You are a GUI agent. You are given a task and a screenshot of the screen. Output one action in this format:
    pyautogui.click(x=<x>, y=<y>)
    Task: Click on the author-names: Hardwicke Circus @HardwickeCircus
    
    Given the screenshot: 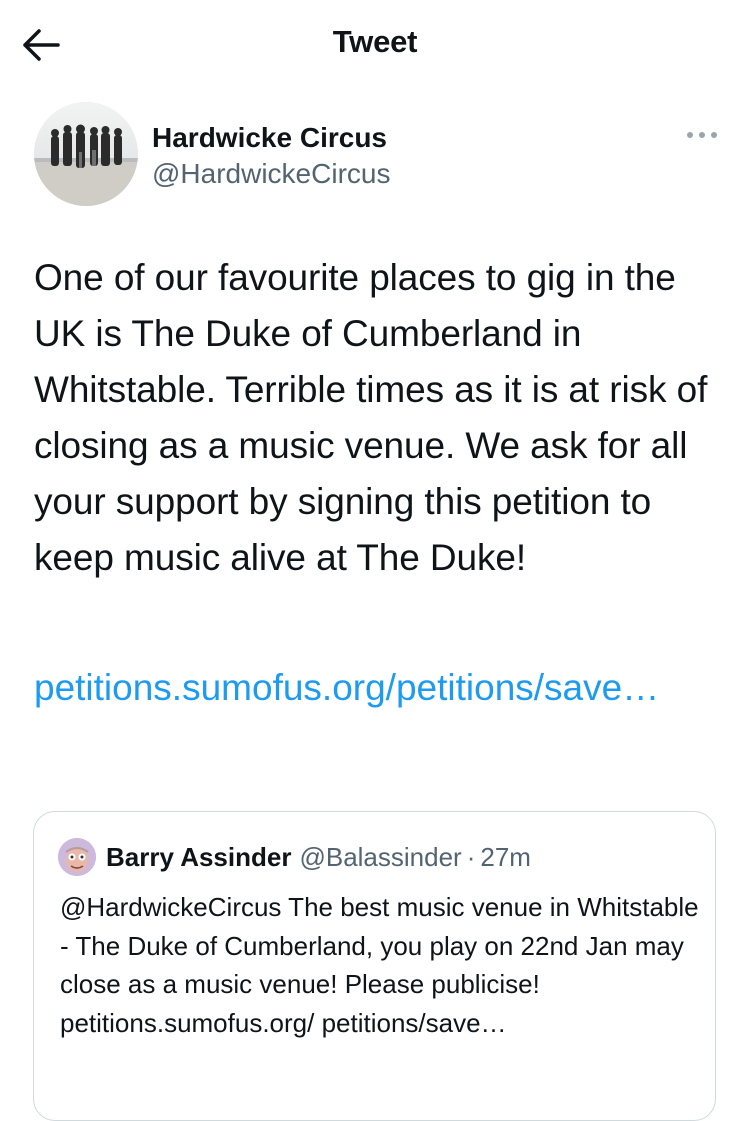 What is the action you would take?
    pyautogui.click(x=271, y=156)
    